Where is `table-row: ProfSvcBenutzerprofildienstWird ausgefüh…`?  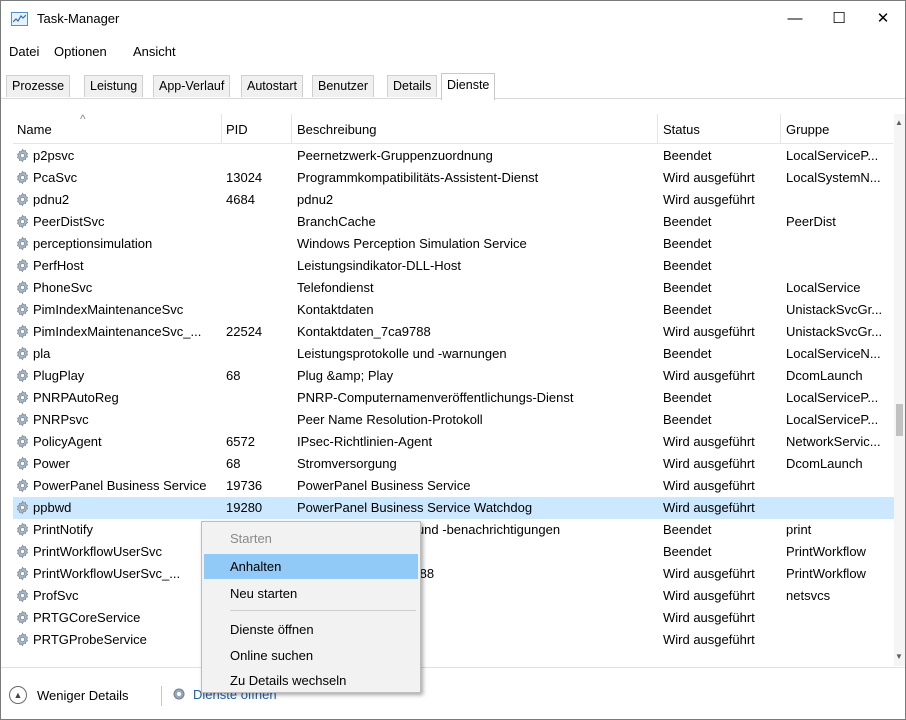
table-row: ProfSvcBenutzerprofildienstWird ausgefüh… is located at coordinates (455, 596).